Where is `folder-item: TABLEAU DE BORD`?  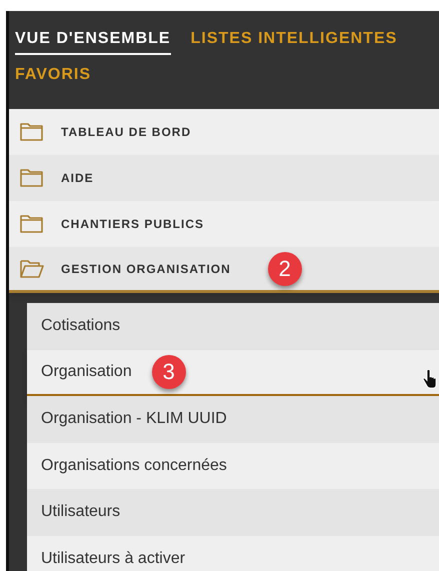
folder-item: TABLEAU DE BORD is located at coordinates (224, 132).